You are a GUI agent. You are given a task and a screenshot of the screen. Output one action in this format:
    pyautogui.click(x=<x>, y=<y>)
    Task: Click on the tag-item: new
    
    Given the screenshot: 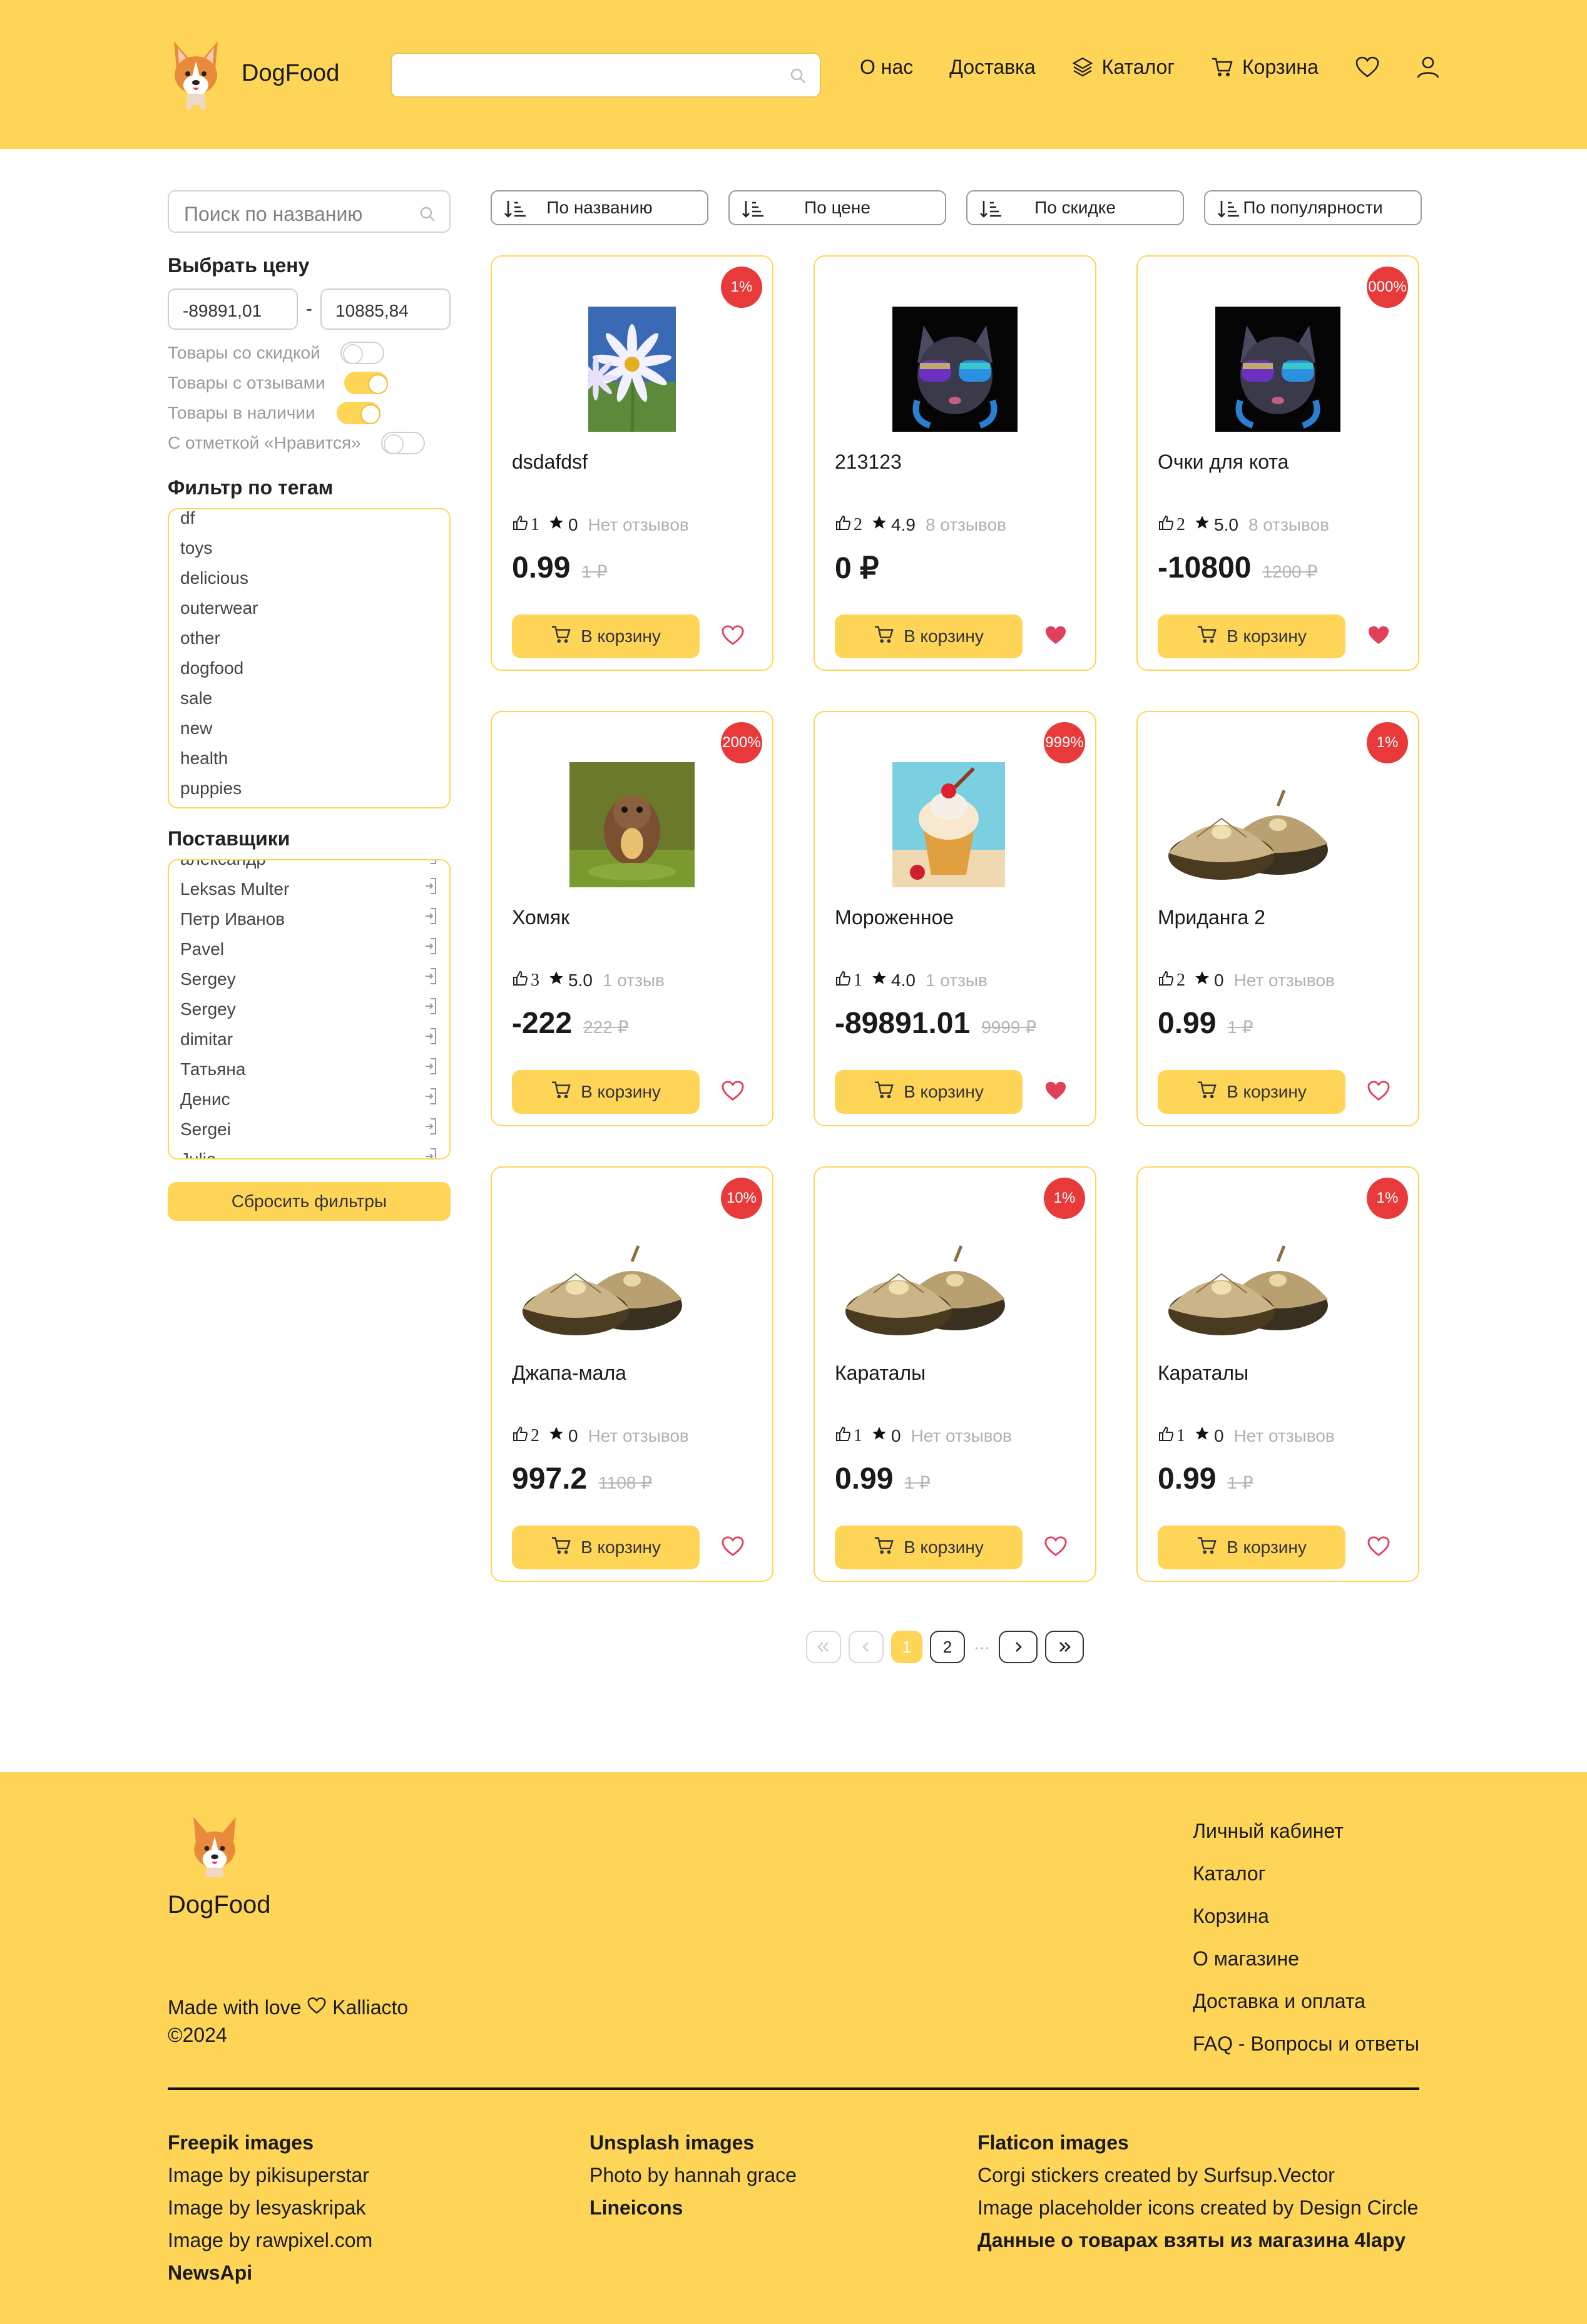 What is the action you would take?
    pyautogui.click(x=314, y=728)
    